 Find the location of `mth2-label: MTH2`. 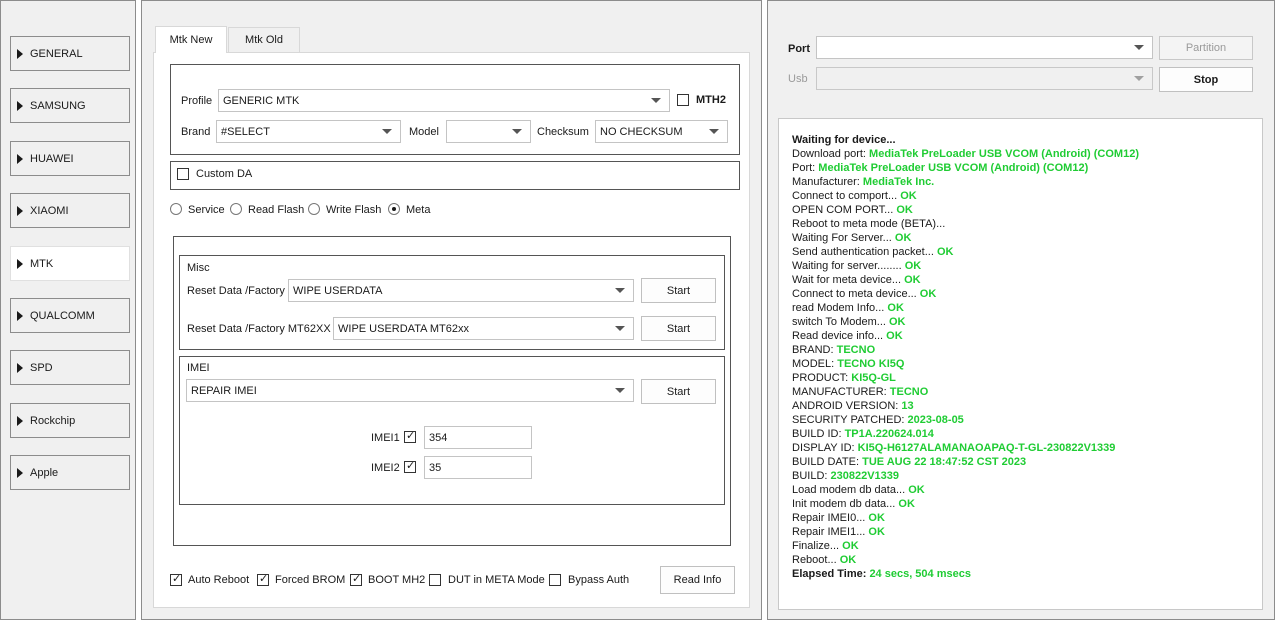

mth2-label: MTH2 is located at coordinates (711, 100).